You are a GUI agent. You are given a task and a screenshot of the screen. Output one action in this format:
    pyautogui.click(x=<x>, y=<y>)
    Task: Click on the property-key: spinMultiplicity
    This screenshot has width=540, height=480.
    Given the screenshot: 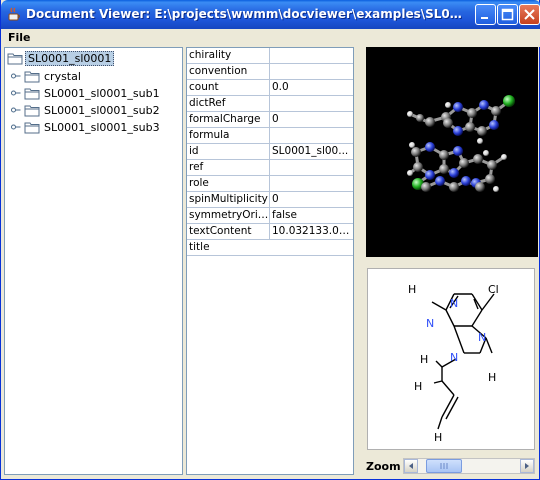 What is the action you would take?
    pyautogui.click(x=228, y=199)
    